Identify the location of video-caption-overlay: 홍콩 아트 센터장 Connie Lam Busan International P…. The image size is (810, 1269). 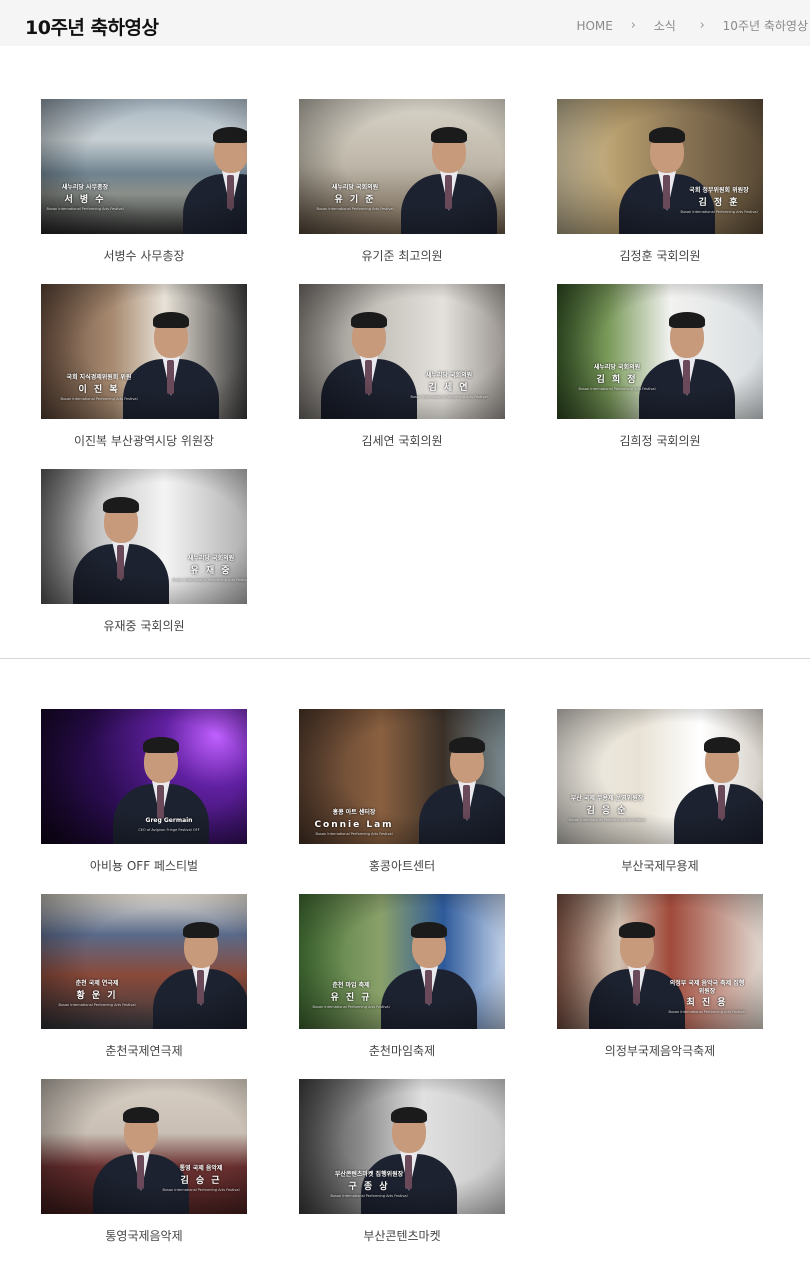
(354, 822).